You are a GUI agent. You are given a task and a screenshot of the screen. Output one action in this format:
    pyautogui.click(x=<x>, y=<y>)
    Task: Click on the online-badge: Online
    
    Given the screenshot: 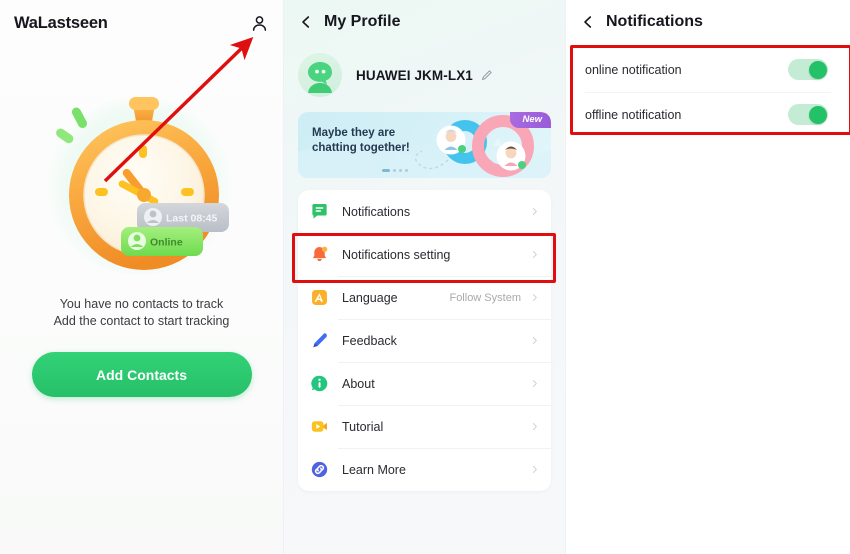 What is the action you would take?
    pyautogui.click(x=162, y=241)
    